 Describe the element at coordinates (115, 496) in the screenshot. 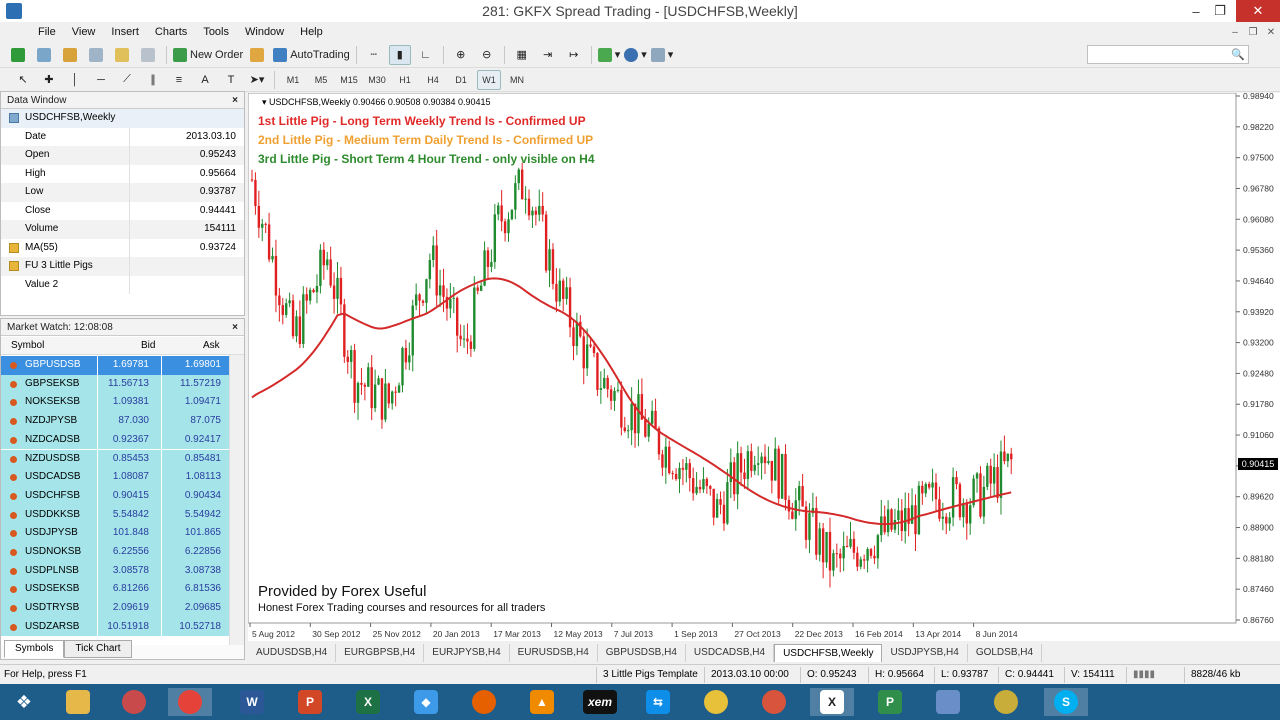

I see `market-watch-row: USDCHFSB 0.90415 0.90434` at that location.